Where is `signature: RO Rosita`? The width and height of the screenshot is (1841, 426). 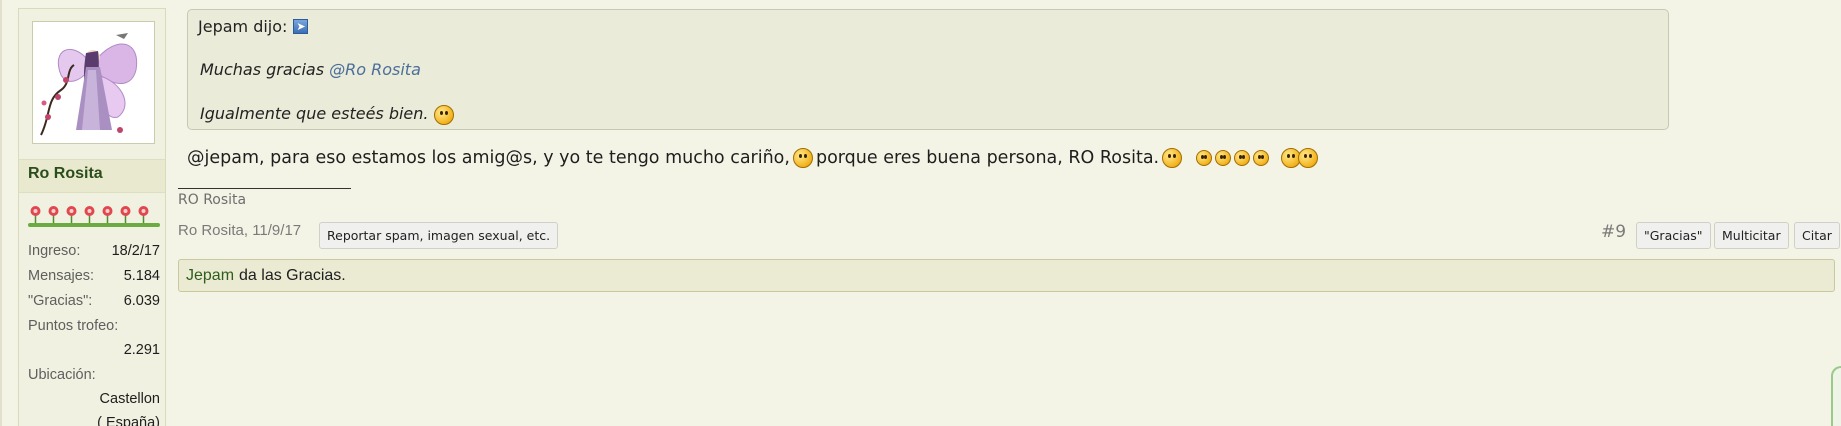
signature: RO Rosita is located at coordinates (212, 200).